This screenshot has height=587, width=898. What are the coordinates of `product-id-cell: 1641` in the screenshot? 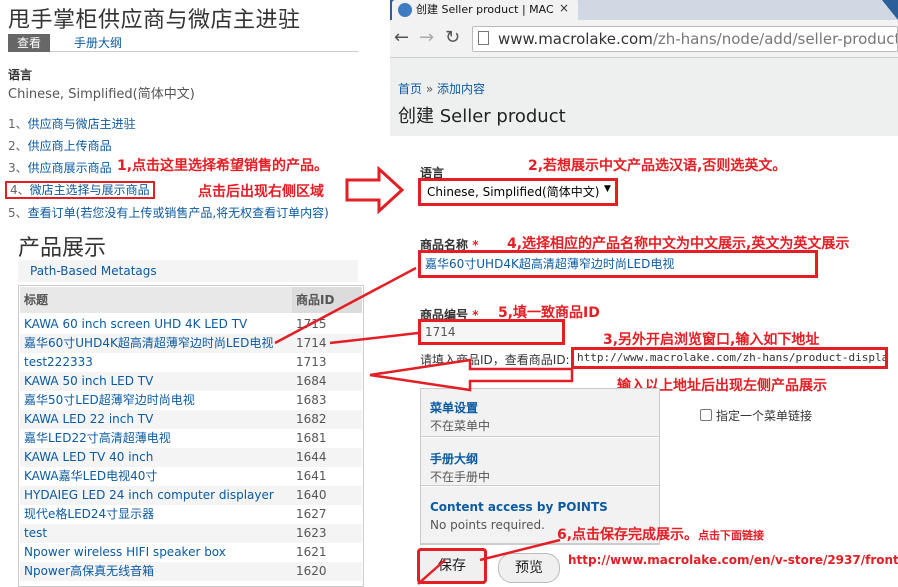 It's located at (311, 476).